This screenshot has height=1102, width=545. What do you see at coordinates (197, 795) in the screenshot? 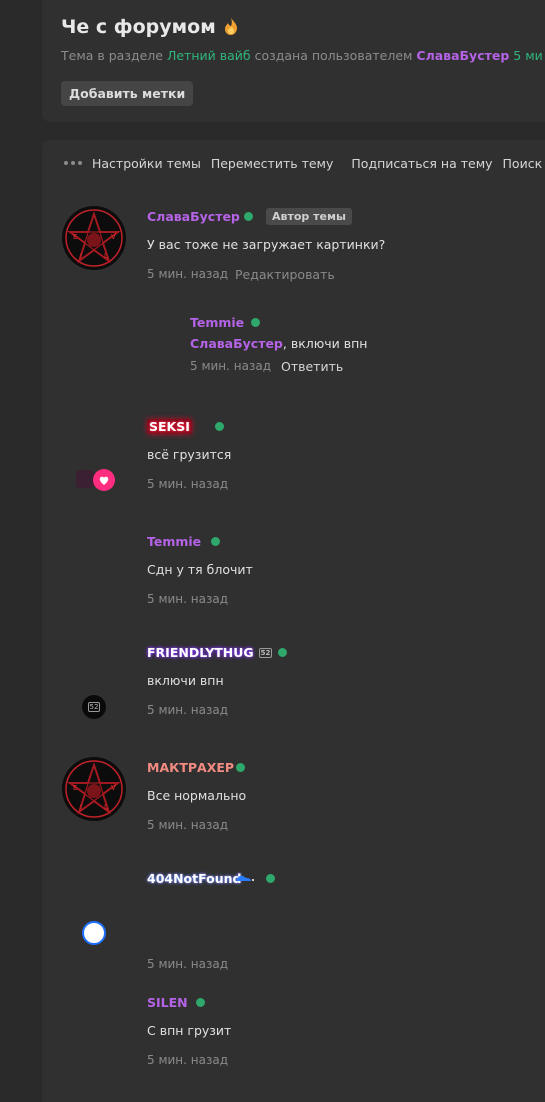
I see `post-text: Все нормально` at bounding box center [197, 795].